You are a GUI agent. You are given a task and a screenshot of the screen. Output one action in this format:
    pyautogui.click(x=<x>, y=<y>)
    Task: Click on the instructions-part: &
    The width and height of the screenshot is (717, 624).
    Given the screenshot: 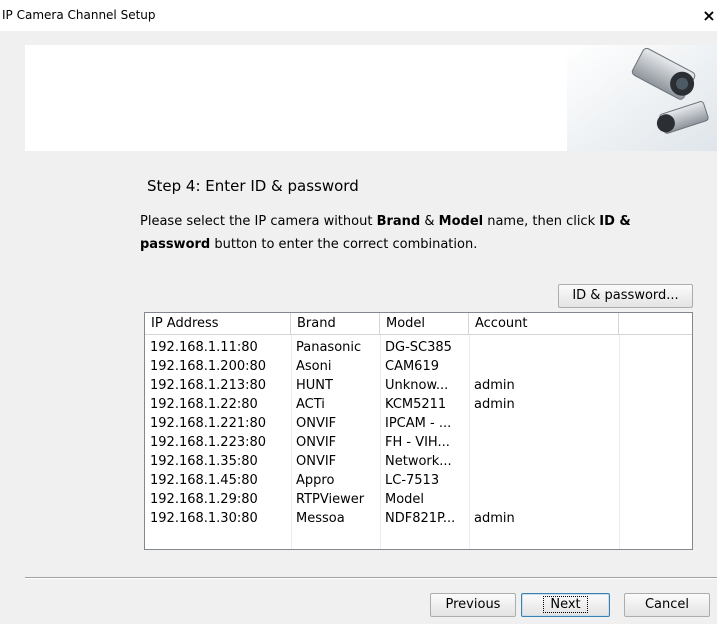 What is the action you would take?
    pyautogui.click(x=429, y=221)
    